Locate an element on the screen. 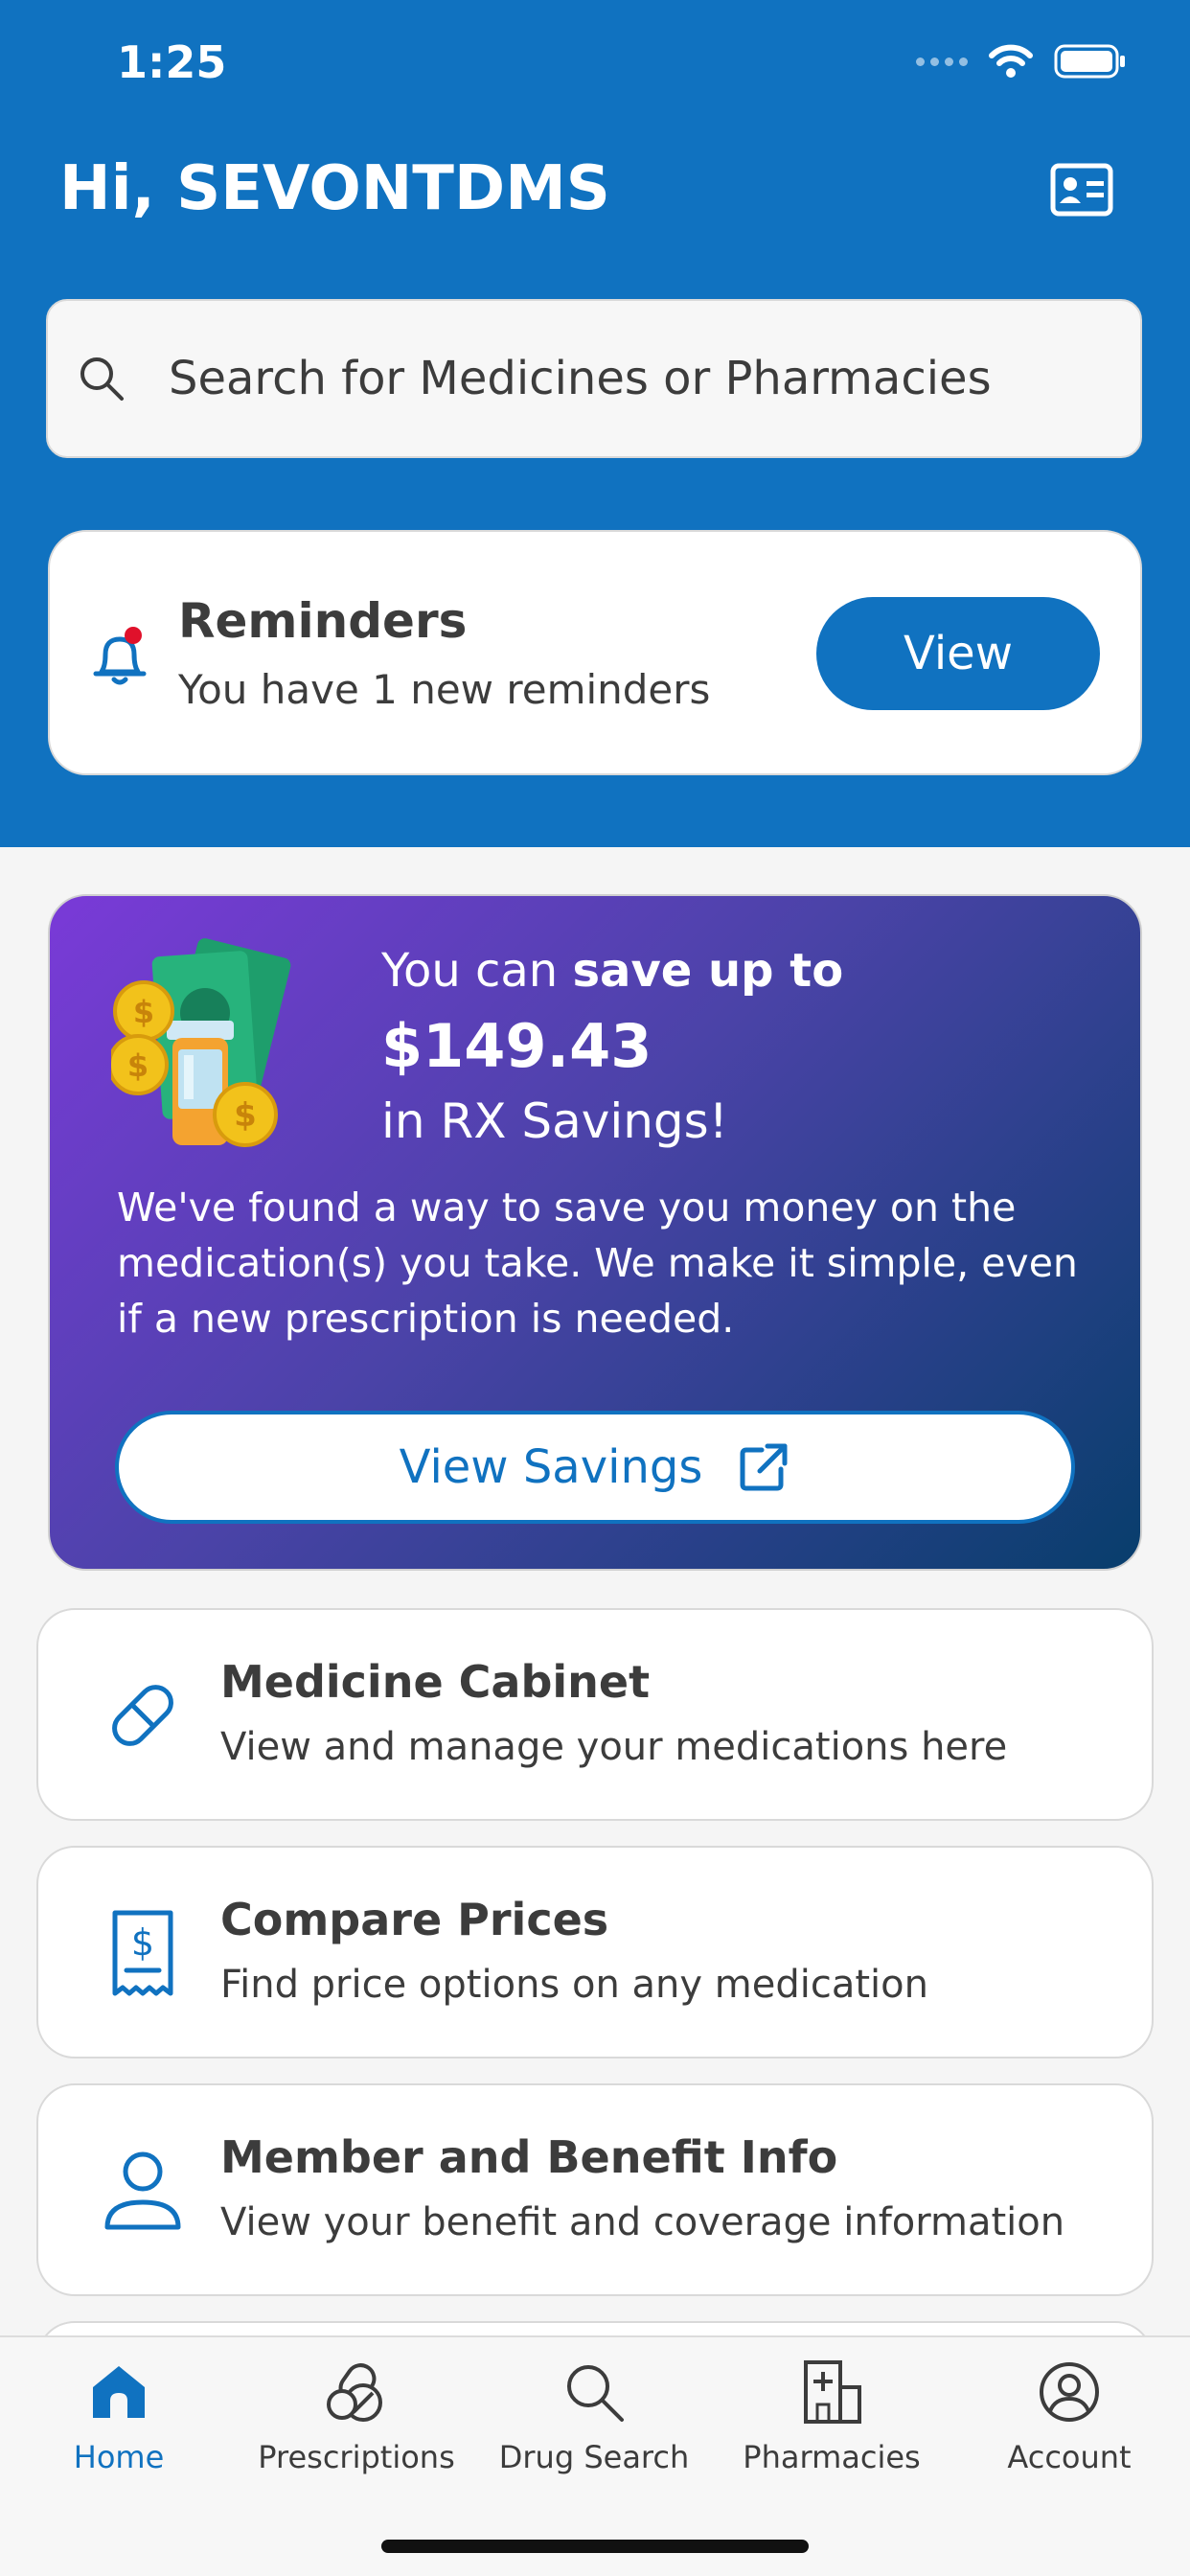 This screenshot has width=1190, height=2576. tile-title: Medicine Cabinet is located at coordinates (436, 1682).